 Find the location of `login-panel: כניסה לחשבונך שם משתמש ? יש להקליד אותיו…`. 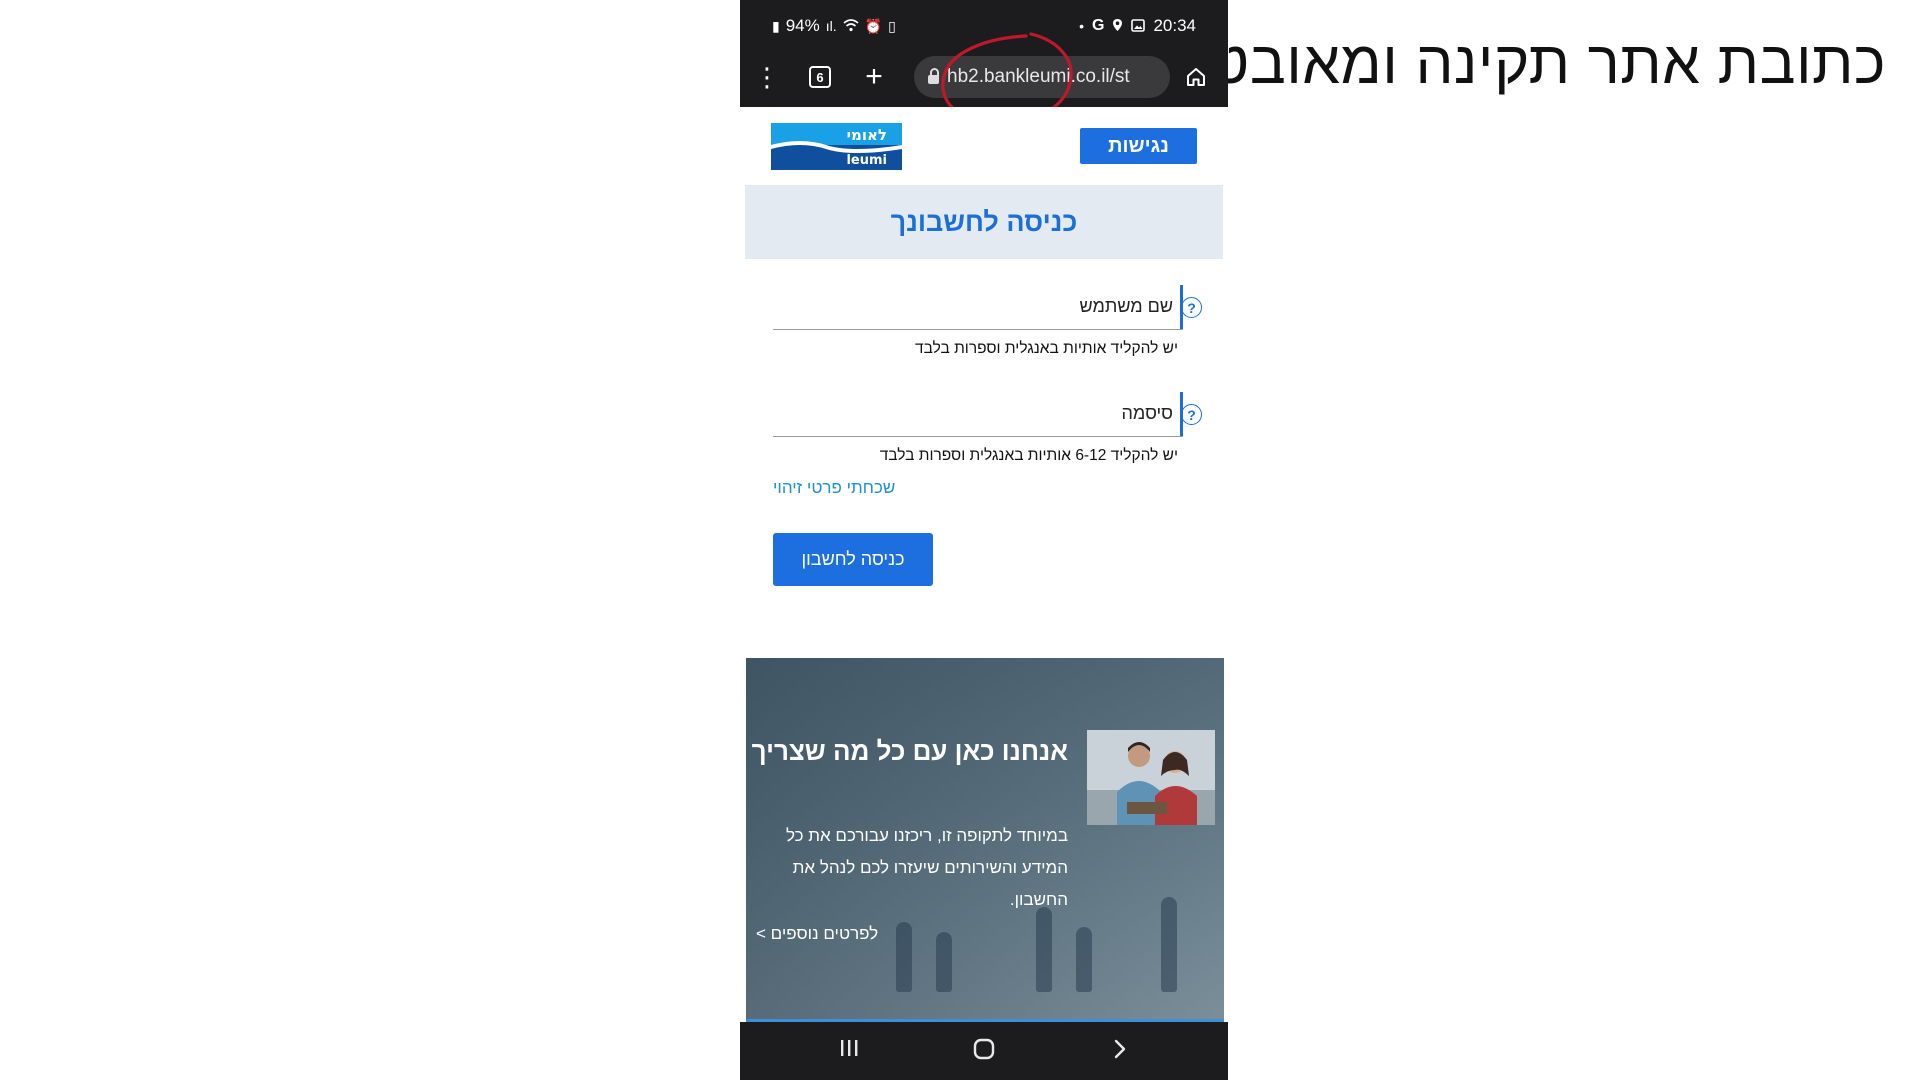

login-panel: כניסה לחשבונך שם משתמש ? יש להקליד אותיו… is located at coordinates (984, 418).